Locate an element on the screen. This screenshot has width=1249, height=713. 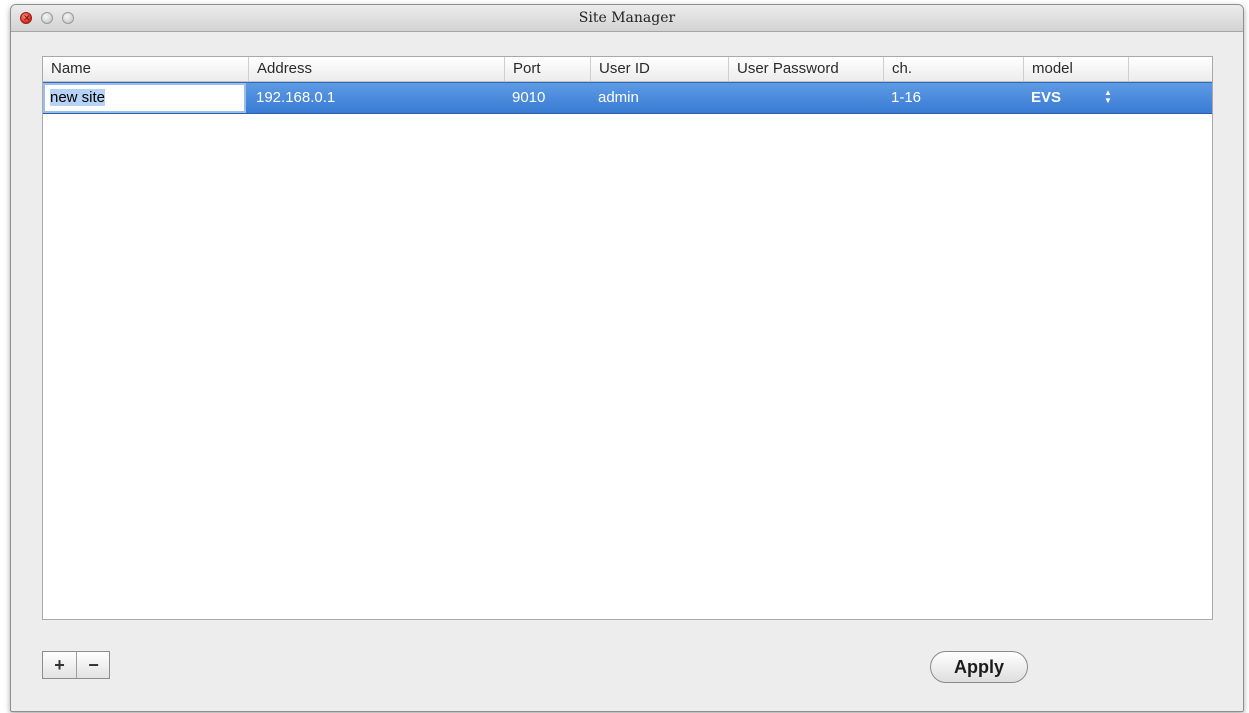
column-header-name: Name is located at coordinates (146, 69).